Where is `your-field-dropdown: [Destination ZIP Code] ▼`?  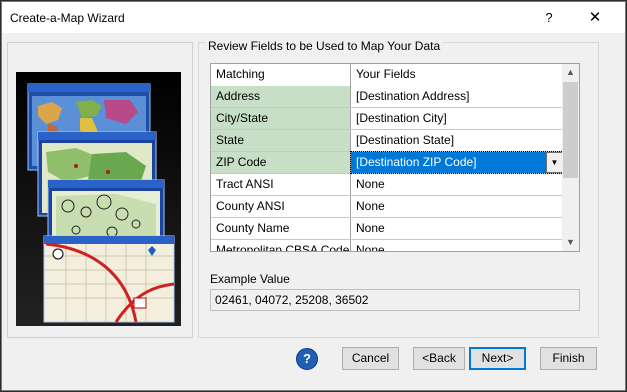 your-field-dropdown: [Destination ZIP Code] ▼ is located at coordinates (457, 162).